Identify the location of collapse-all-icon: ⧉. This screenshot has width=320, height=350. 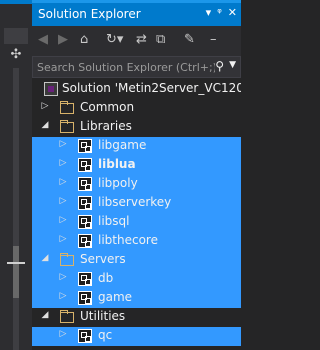
(160, 40).